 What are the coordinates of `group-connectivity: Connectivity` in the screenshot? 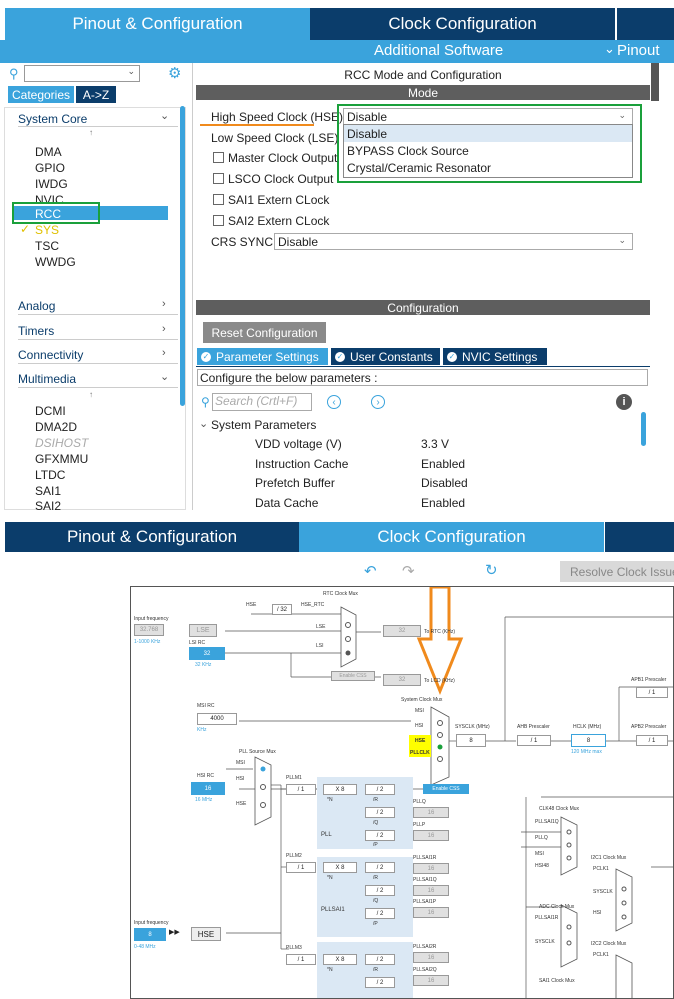 It's located at (50, 355).